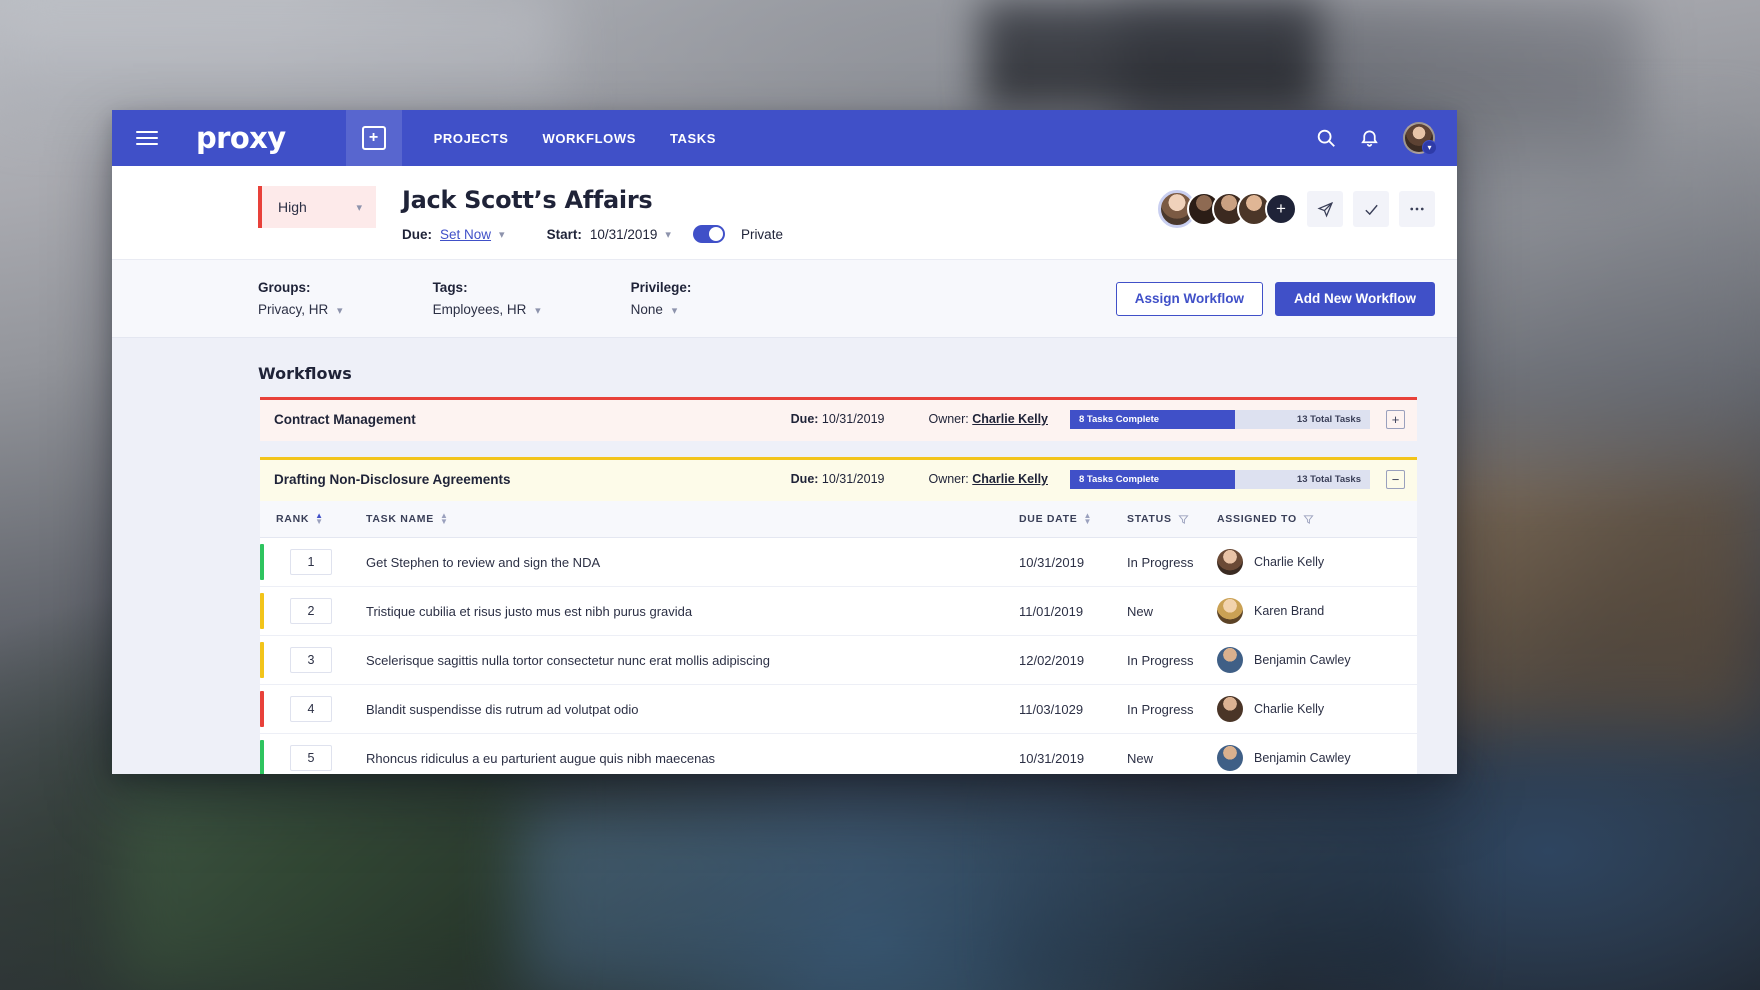 This screenshot has width=1760, height=990. I want to click on cell-task-name: Get Stephen to review and sign the NDA, so click(483, 562).